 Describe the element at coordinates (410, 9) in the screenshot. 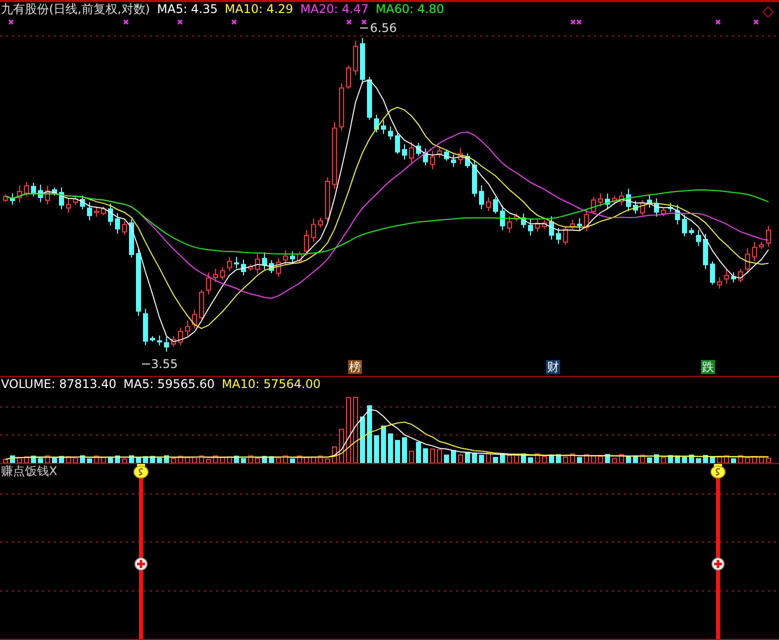

I see `indicator-value: MA60: 4.80` at that location.